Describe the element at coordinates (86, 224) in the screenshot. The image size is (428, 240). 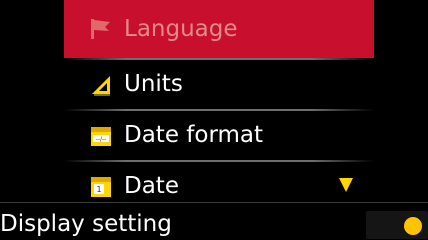
I see `status-title: Display setting` at that location.